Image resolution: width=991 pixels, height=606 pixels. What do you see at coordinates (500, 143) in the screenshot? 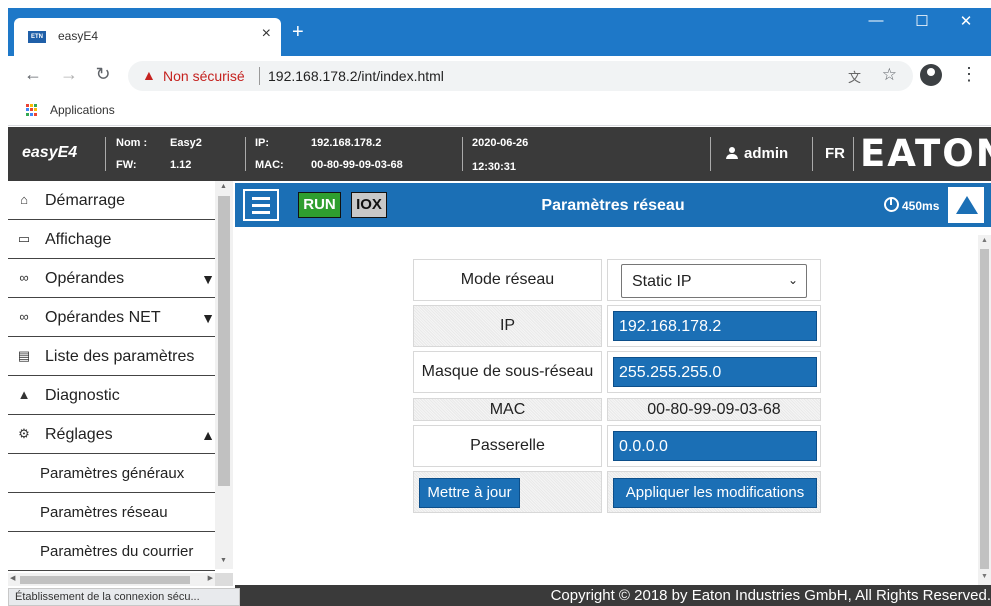
I see `date-value: 2020-06-26` at bounding box center [500, 143].